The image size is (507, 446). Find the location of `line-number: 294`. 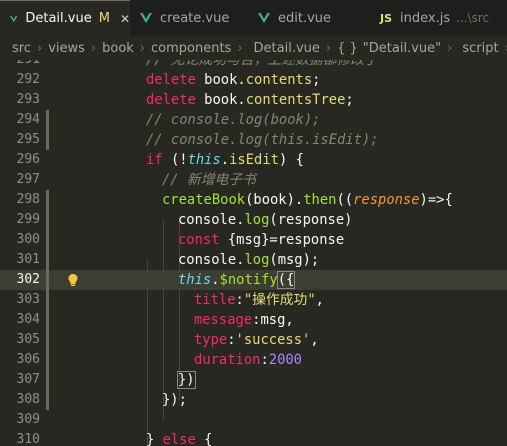

line-number: 294 is located at coordinates (28, 119).